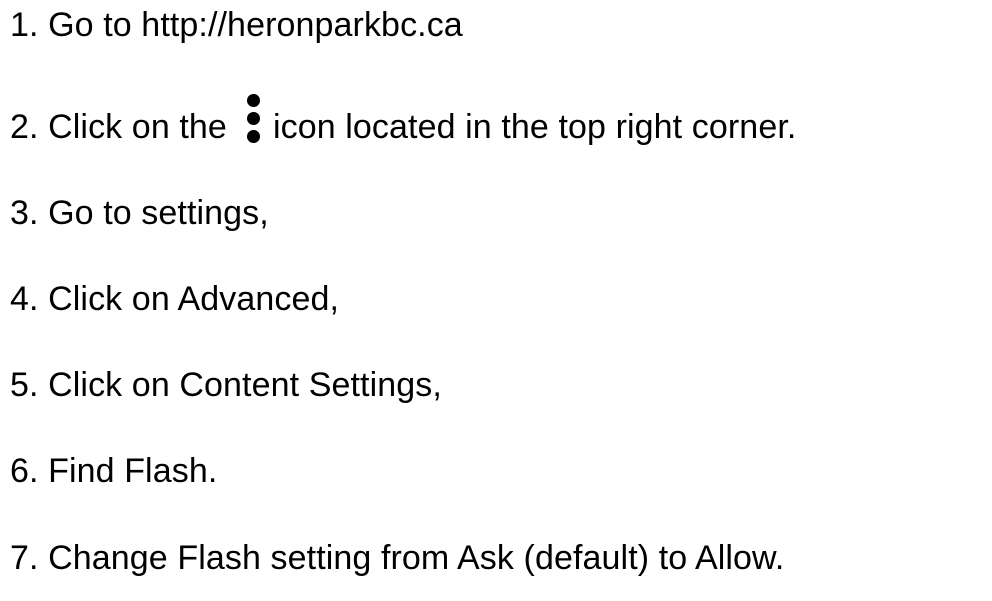 The width and height of the screenshot is (992, 601). I want to click on step-6: 6. Find Flash., so click(114, 471).